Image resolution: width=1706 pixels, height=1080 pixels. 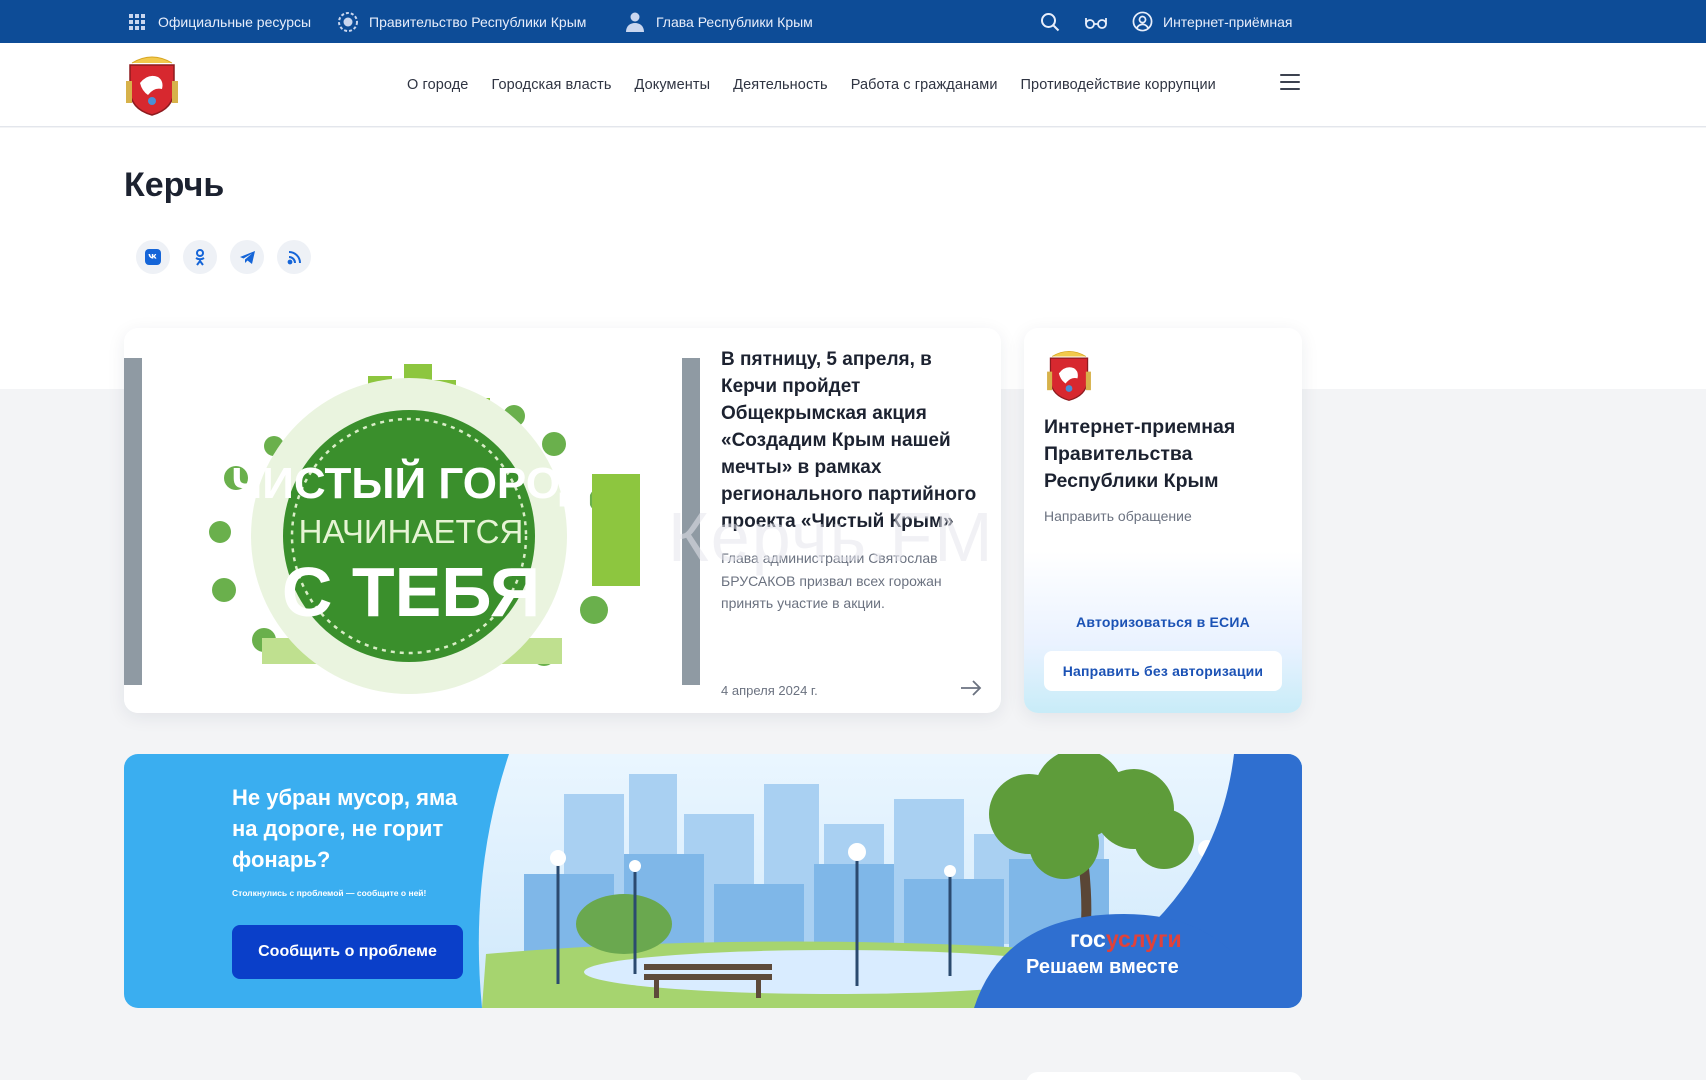 I want to click on esia-login-button: Авторизоваться в ЕСИА, so click(x=1163, y=622).